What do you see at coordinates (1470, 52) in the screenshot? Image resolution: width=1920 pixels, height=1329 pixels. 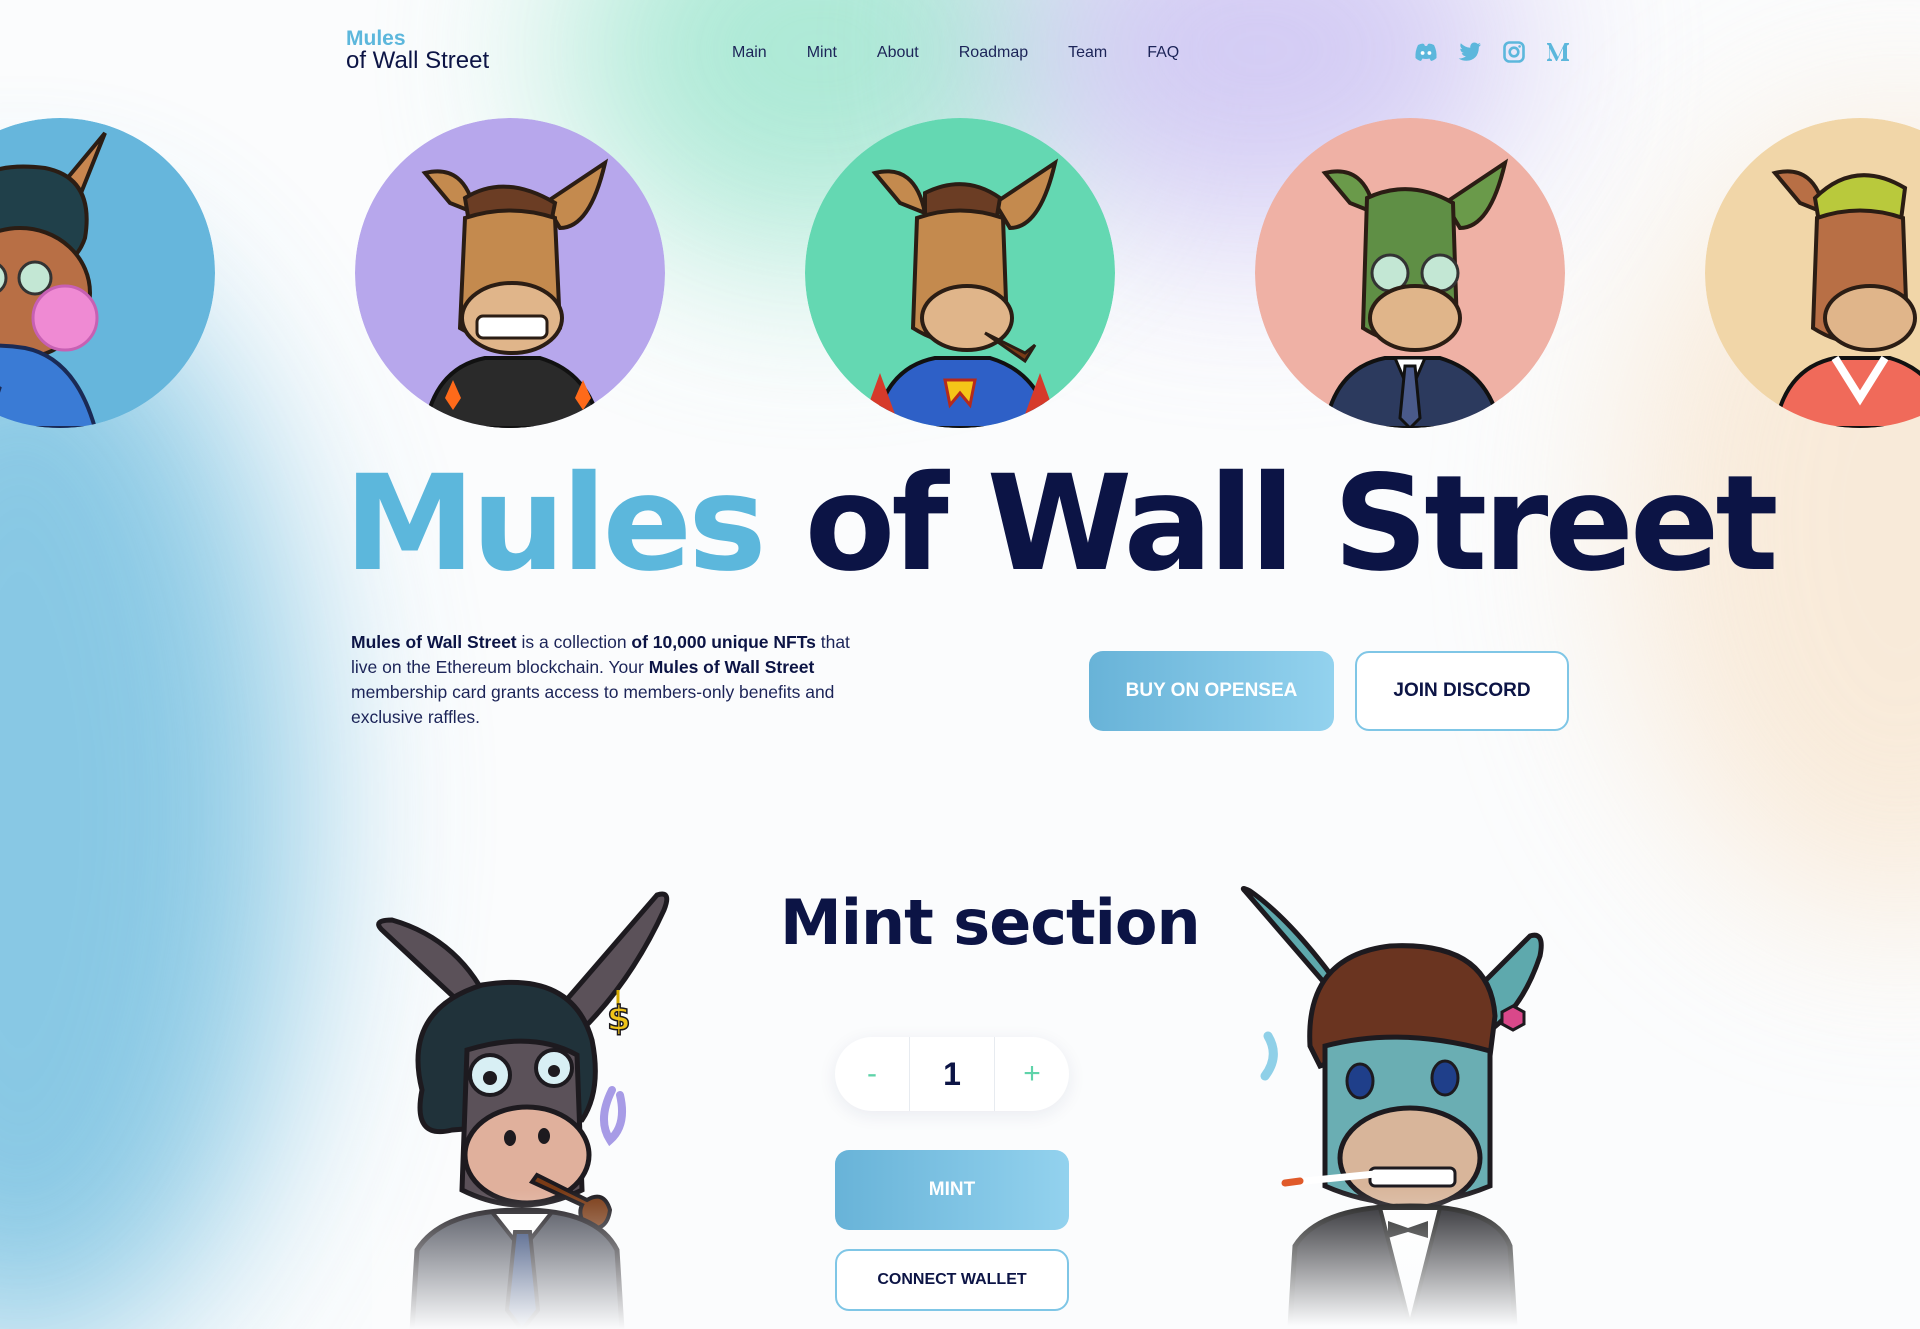 I see `twitter-icon` at bounding box center [1470, 52].